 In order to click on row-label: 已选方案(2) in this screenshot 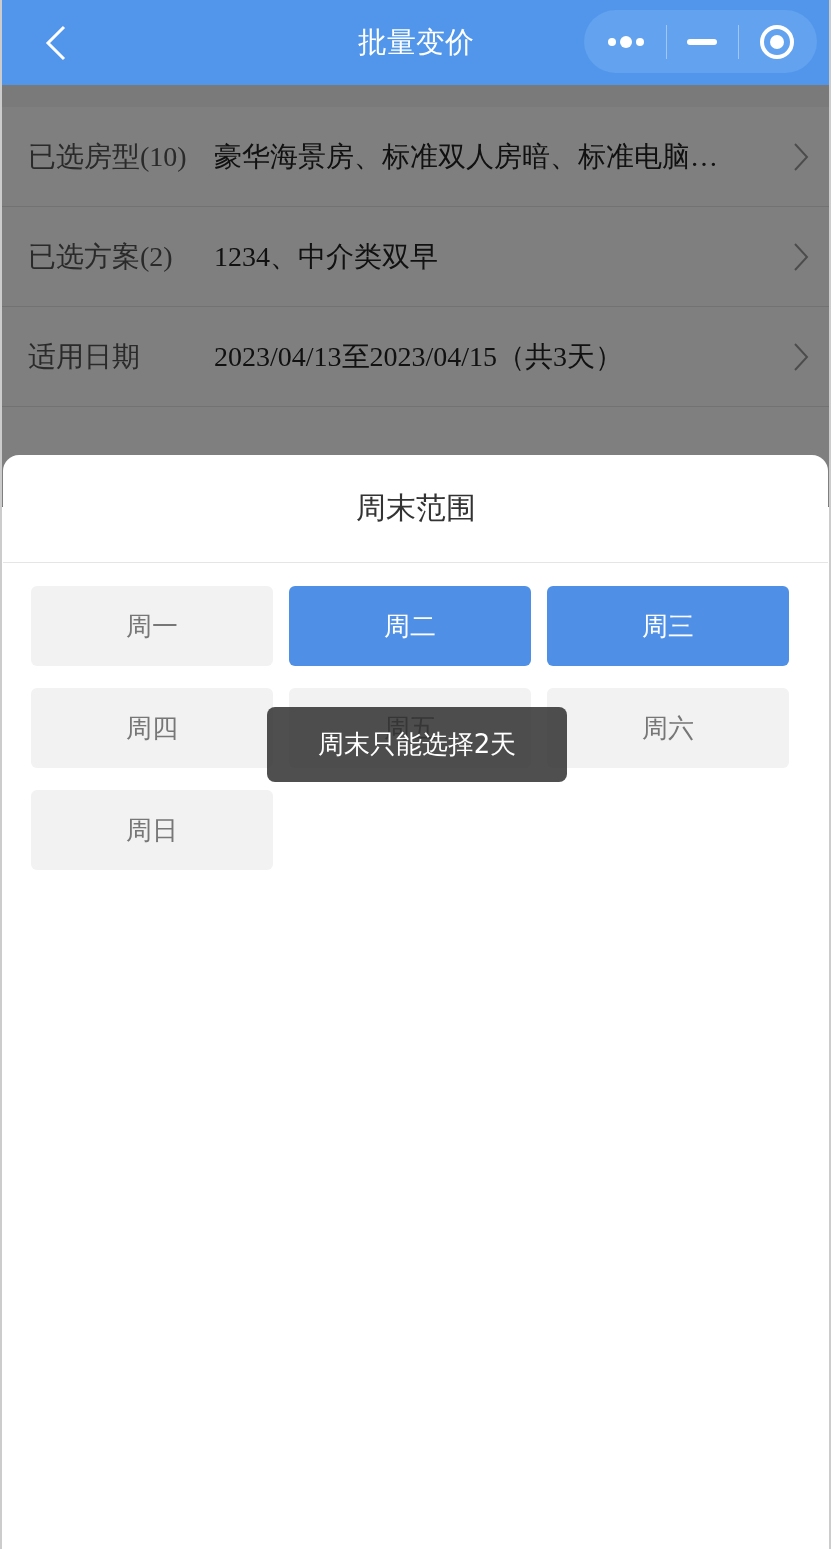, I will do `click(101, 256)`.